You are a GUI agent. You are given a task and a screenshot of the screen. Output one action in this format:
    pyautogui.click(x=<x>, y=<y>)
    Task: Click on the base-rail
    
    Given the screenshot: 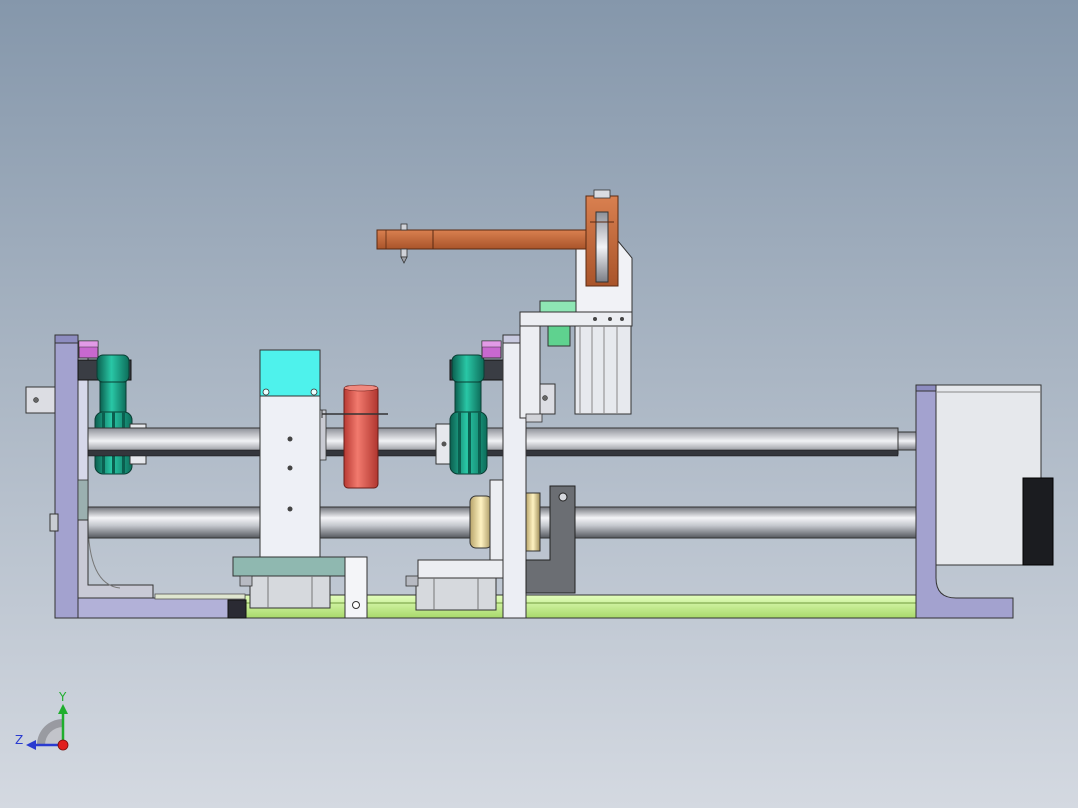 What is the action you would take?
    pyautogui.click(x=534, y=606)
    